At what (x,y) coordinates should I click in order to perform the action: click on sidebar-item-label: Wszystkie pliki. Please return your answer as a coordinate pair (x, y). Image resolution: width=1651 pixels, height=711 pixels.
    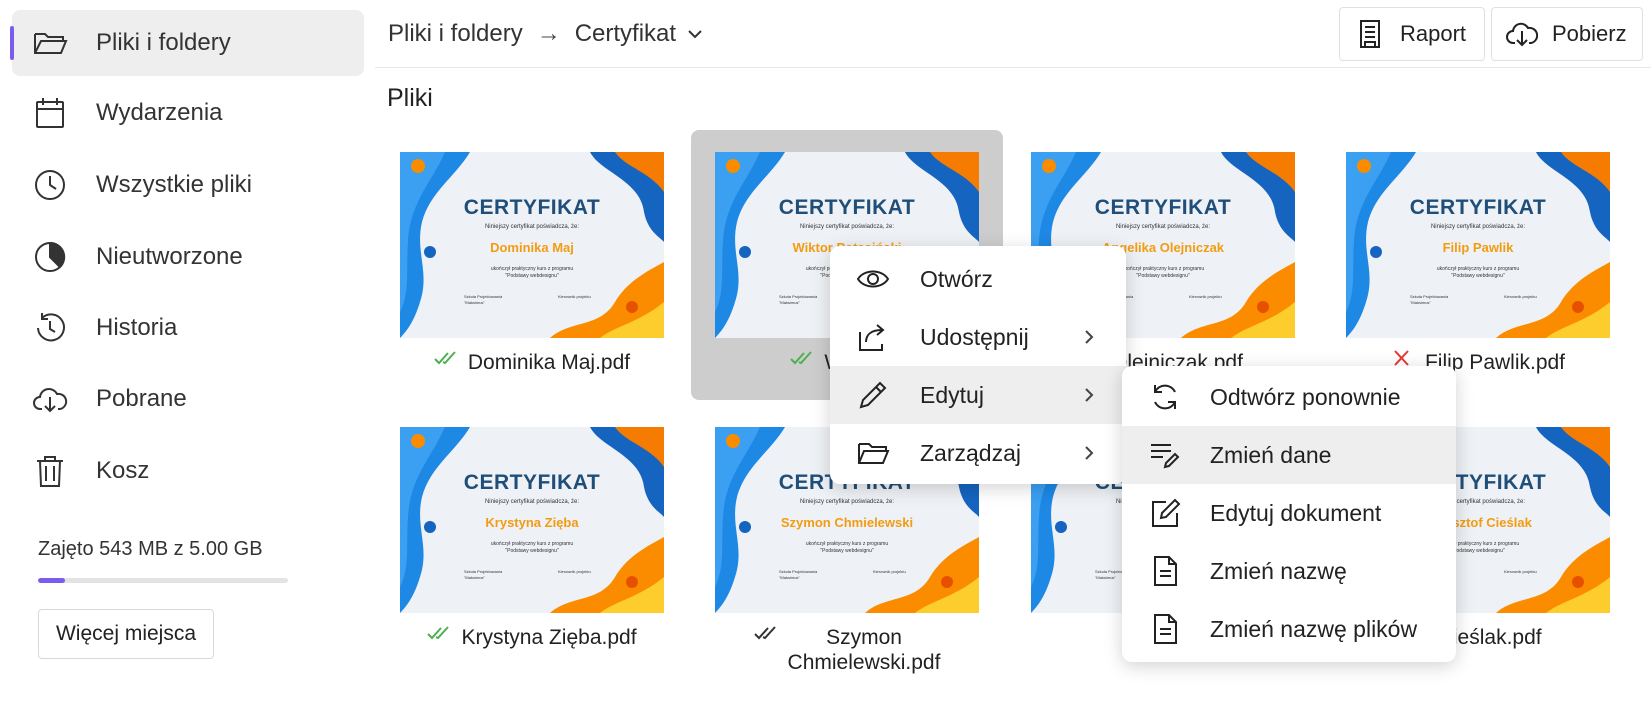
    Looking at the image, I should click on (174, 184).